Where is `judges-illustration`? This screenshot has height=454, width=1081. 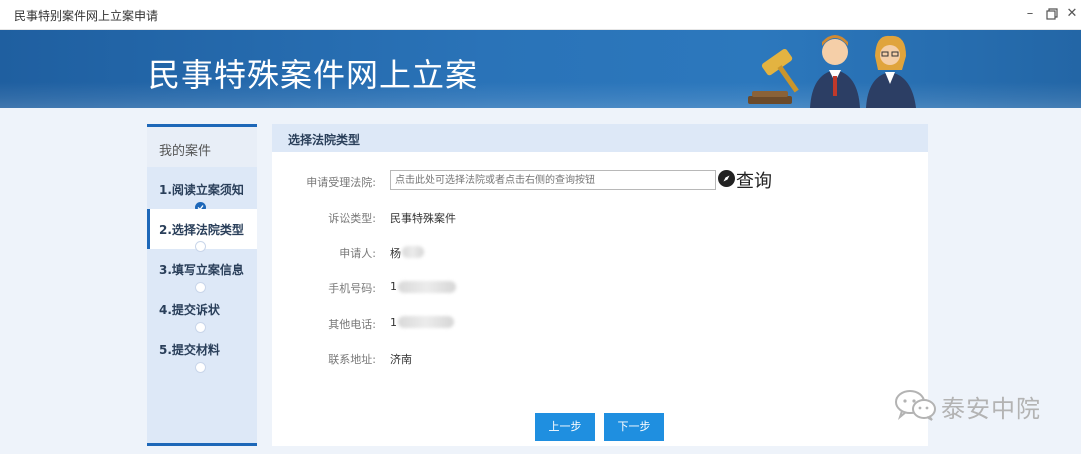 judges-illustration is located at coordinates (832, 71).